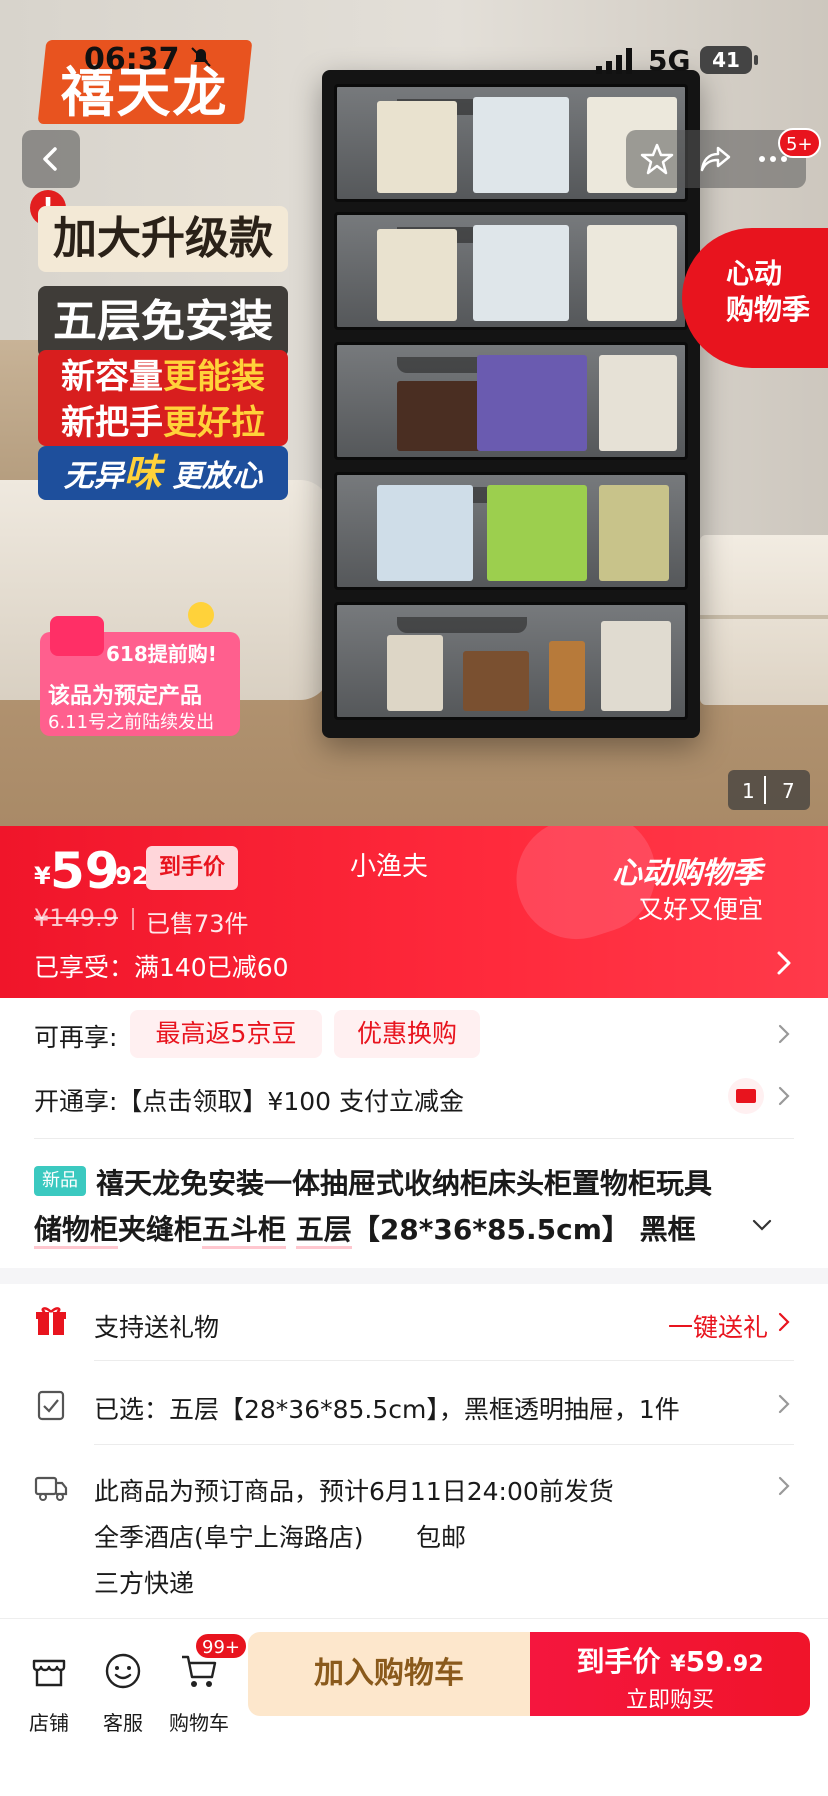 Image resolution: width=828 pixels, height=1796 pixels. Describe the element at coordinates (140, 676) in the screenshot. I see `preorder-badge: 618提前购! 该品为预定产品 6.11号之前陆续发出` at that location.